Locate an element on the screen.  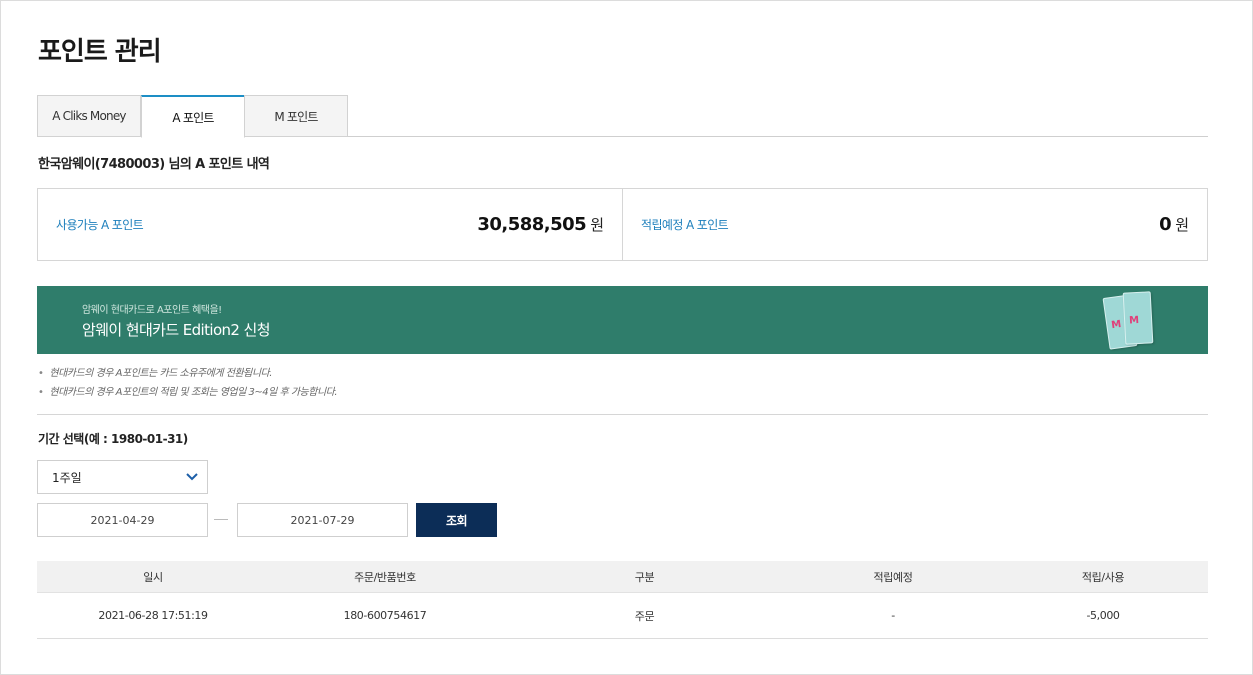
table-header: 일시 주문/반품번호 구분 적립예정 적립/사용 is located at coordinates (622, 577).